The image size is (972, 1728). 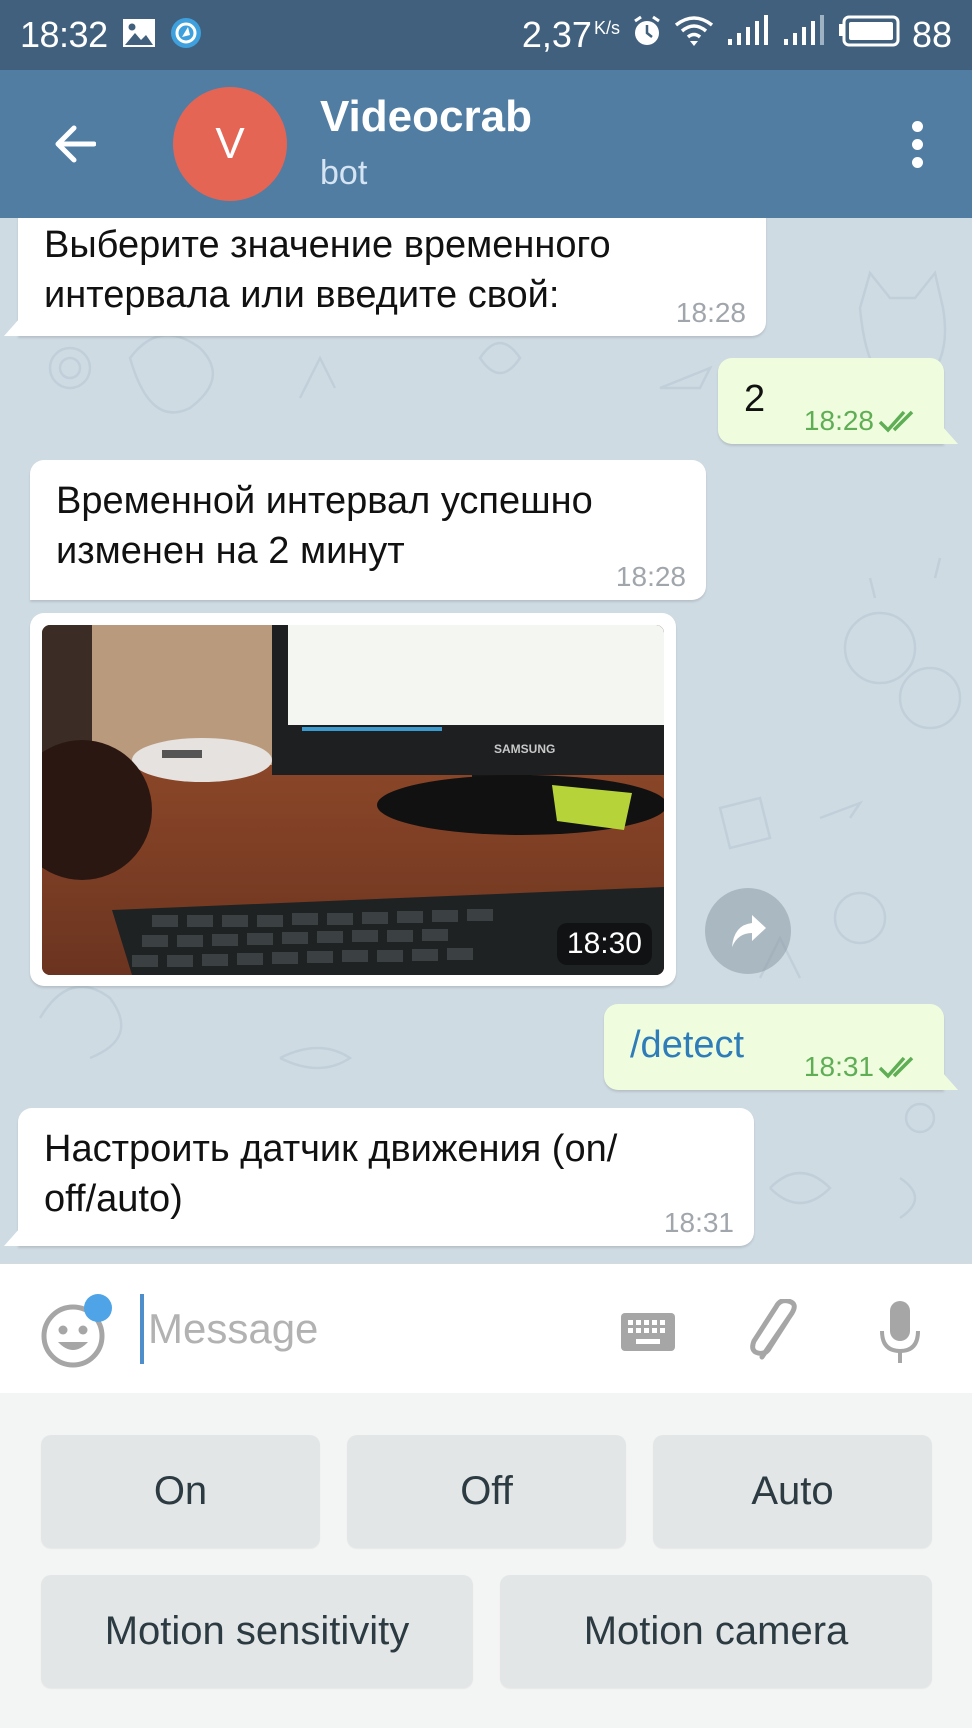 What do you see at coordinates (606, 28) in the screenshot?
I see `net-speed-unit: K/s` at bounding box center [606, 28].